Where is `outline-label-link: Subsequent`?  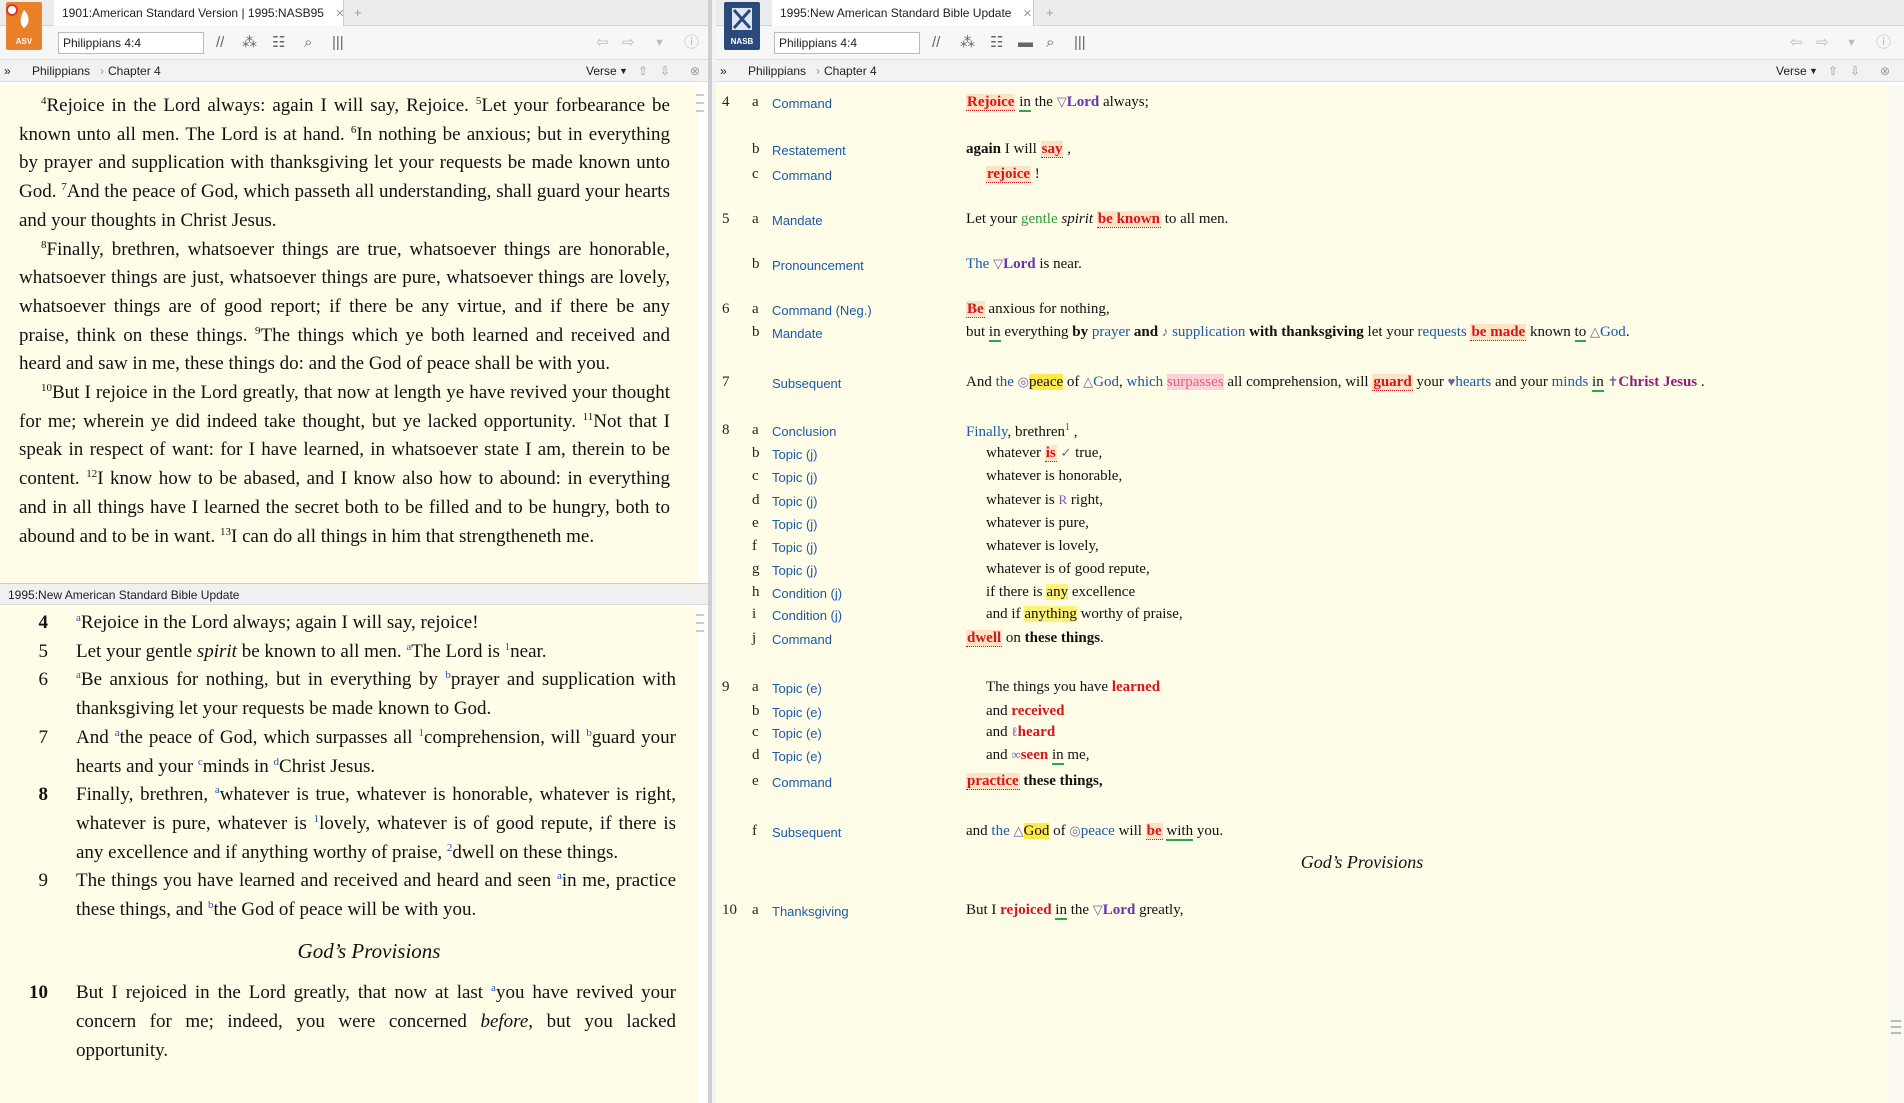
outline-label-link: Subsequent is located at coordinates (806, 832).